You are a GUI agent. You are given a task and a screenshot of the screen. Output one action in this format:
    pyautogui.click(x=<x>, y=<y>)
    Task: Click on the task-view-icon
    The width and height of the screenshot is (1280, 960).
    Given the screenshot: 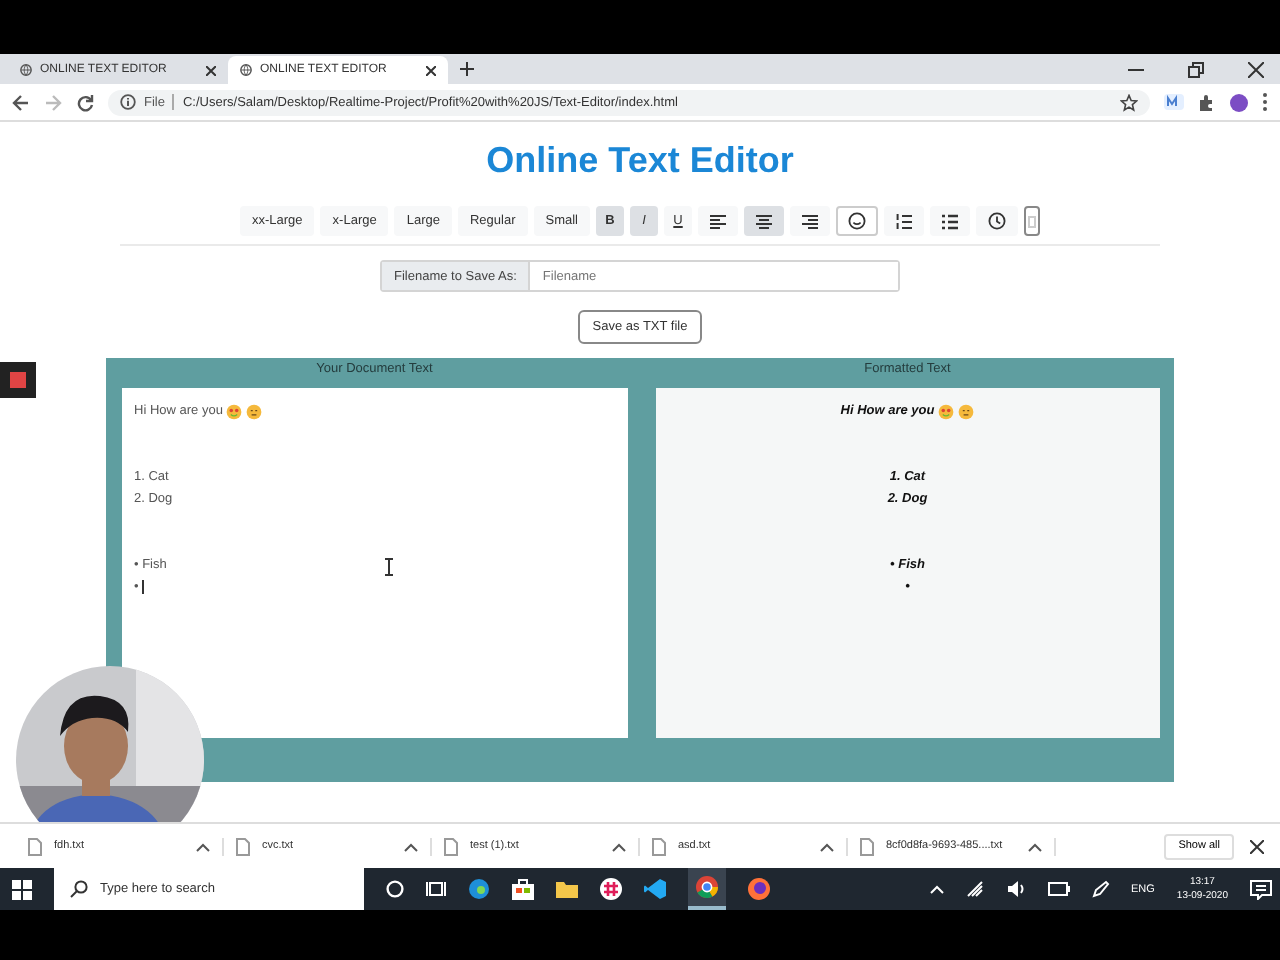 What is the action you would take?
    pyautogui.click(x=436, y=889)
    